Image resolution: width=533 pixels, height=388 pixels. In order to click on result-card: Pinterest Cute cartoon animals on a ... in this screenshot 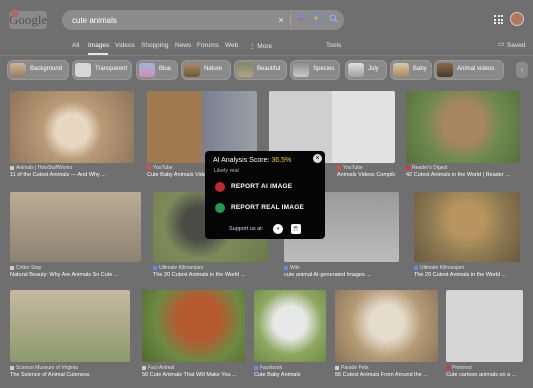, I will do `click(484, 336)`.